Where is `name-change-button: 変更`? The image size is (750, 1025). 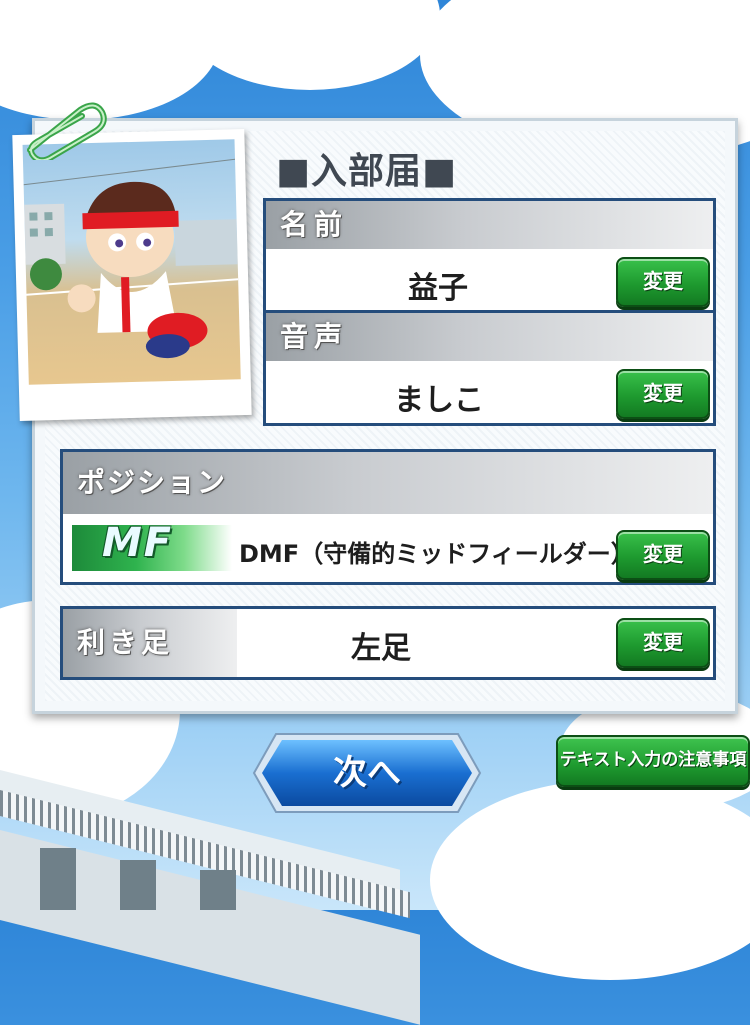
name-change-button: 変更 is located at coordinates (663, 282).